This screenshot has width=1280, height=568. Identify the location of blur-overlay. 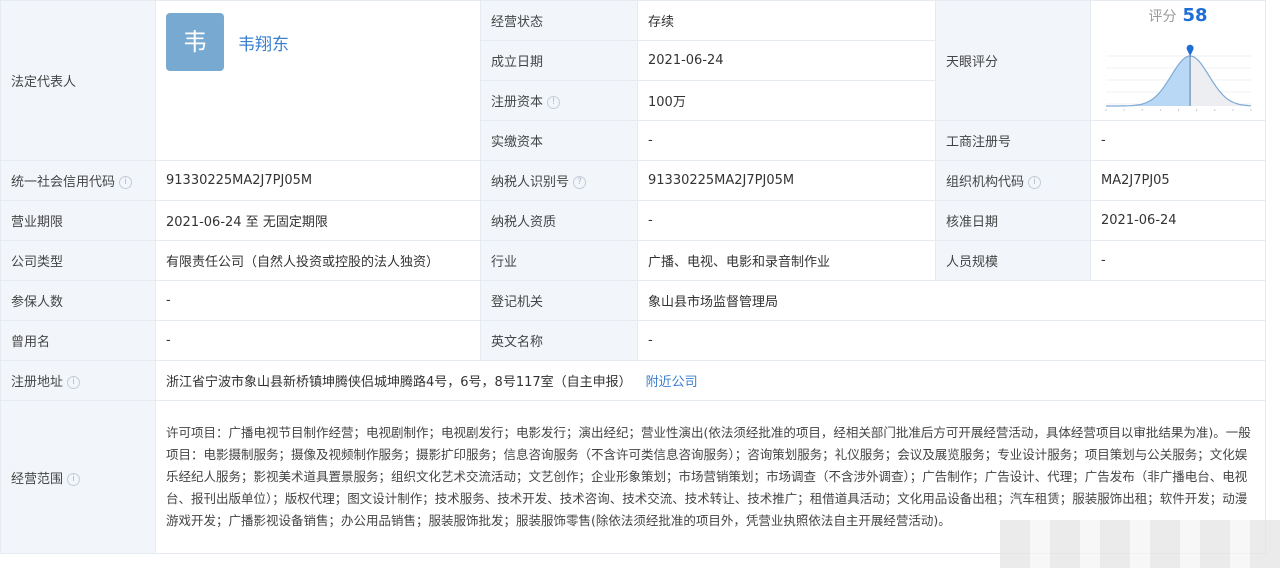
(1140, 544).